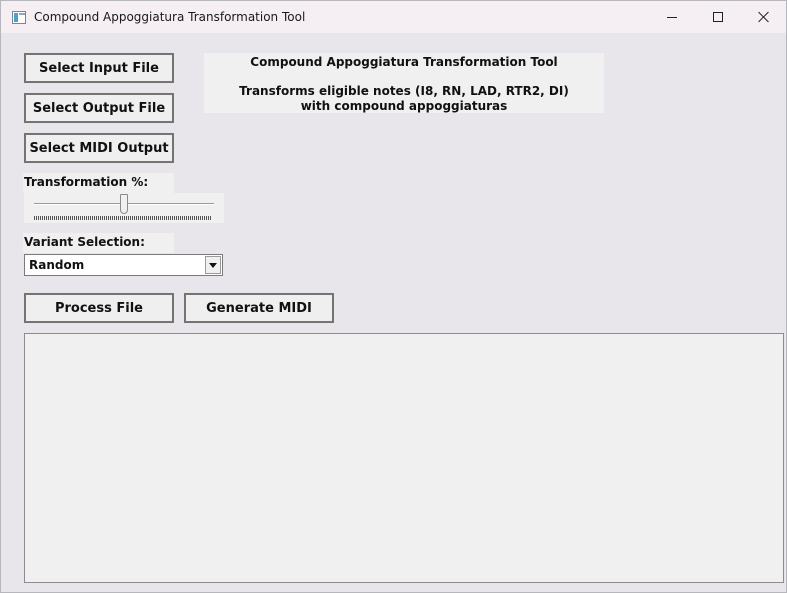  What do you see at coordinates (123, 218) in the screenshot?
I see `slider-ticks` at bounding box center [123, 218].